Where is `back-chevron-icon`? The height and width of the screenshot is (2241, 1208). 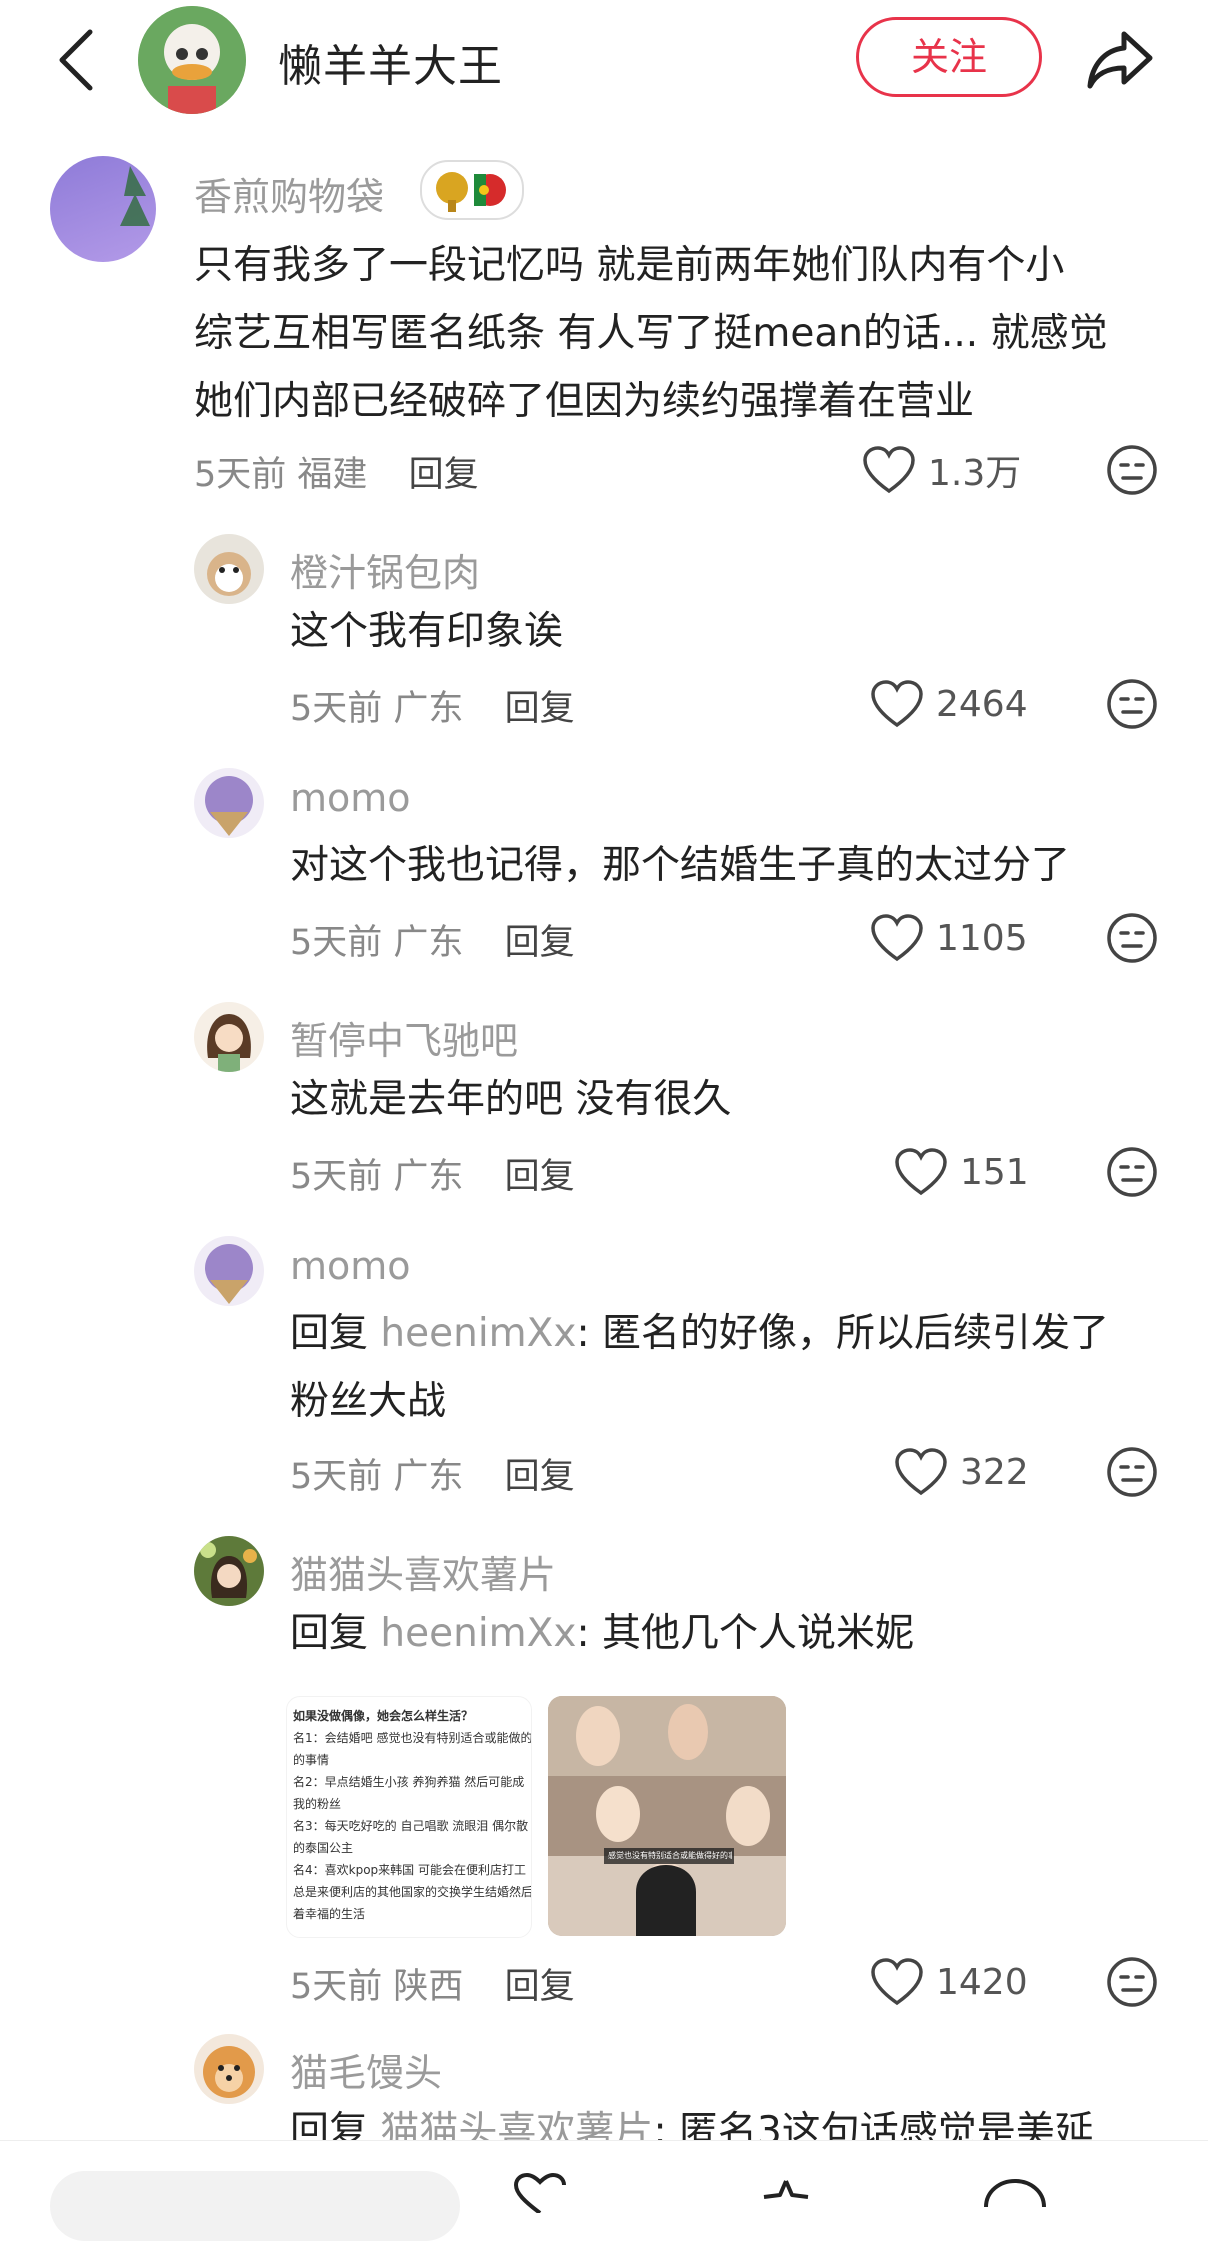
back-chevron-icon is located at coordinates (78, 60).